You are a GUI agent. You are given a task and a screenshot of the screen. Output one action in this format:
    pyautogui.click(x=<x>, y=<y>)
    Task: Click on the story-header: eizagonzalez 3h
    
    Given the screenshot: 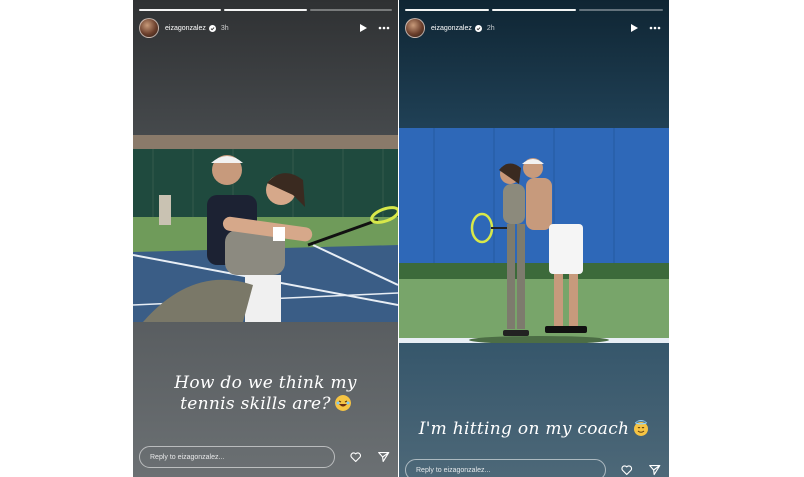 What is the action you would take?
    pyautogui.click(x=264, y=28)
    